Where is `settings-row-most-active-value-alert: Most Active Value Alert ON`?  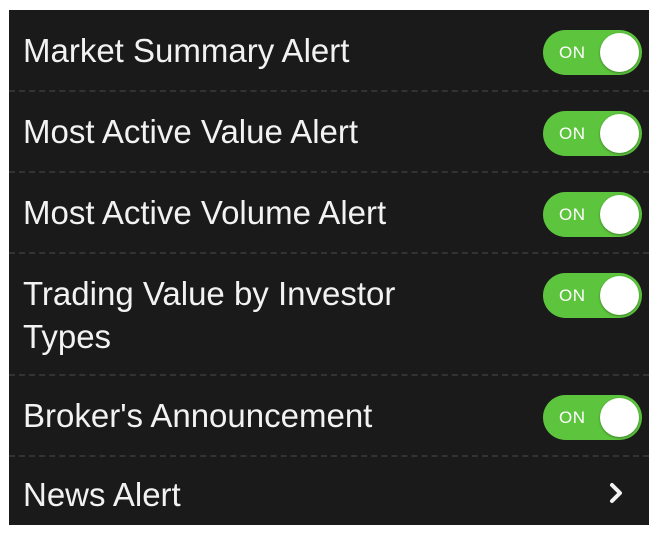
settings-row-most-active-value-alert: Most Active Value Alert ON is located at coordinates (329, 131).